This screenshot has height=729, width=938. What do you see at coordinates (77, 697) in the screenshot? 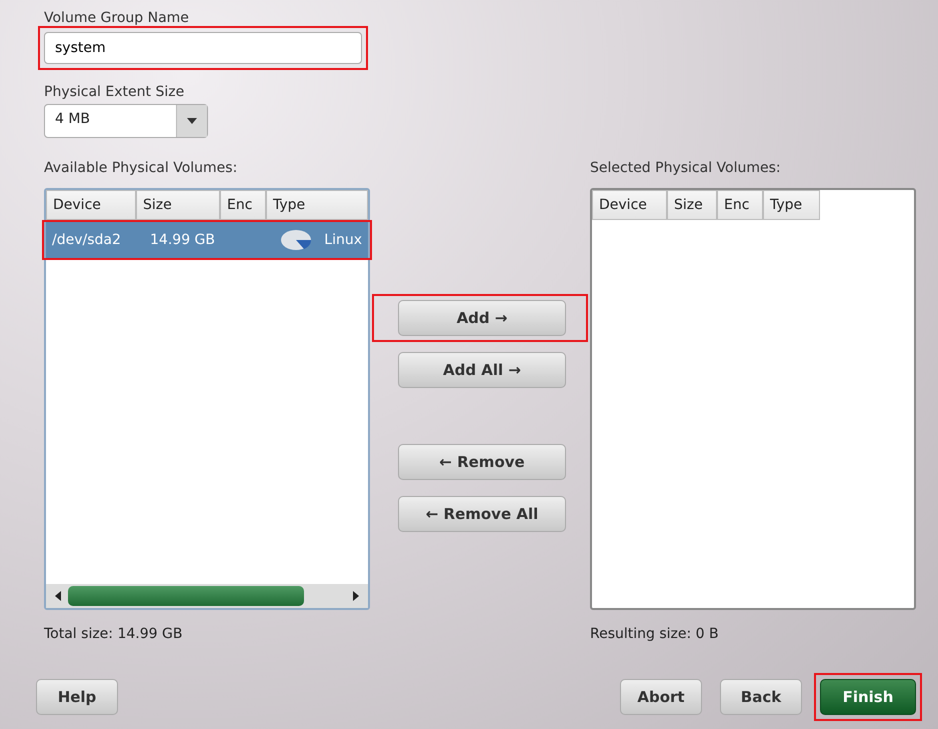
I see `dialog-button: Help` at bounding box center [77, 697].